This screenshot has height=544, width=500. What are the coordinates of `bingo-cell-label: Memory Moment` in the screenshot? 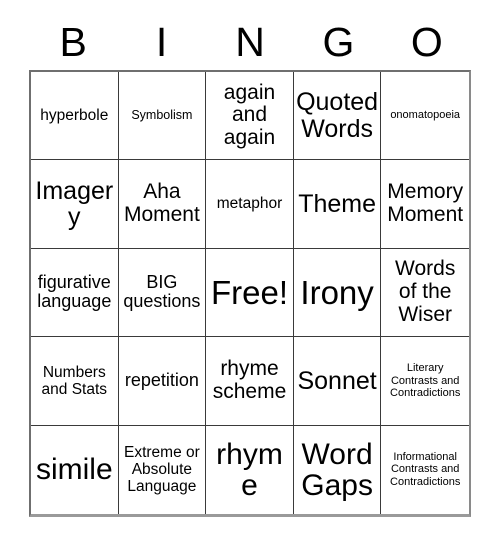 It's located at (425, 203).